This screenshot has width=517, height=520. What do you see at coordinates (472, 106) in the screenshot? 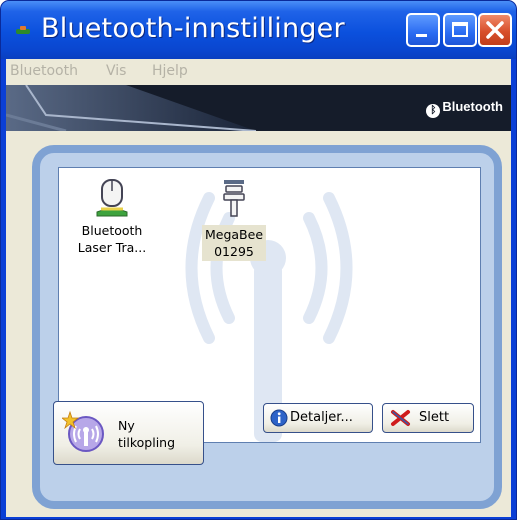
I see `bluetooth-brand-text: Bluetooth` at bounding box center [472, 106].